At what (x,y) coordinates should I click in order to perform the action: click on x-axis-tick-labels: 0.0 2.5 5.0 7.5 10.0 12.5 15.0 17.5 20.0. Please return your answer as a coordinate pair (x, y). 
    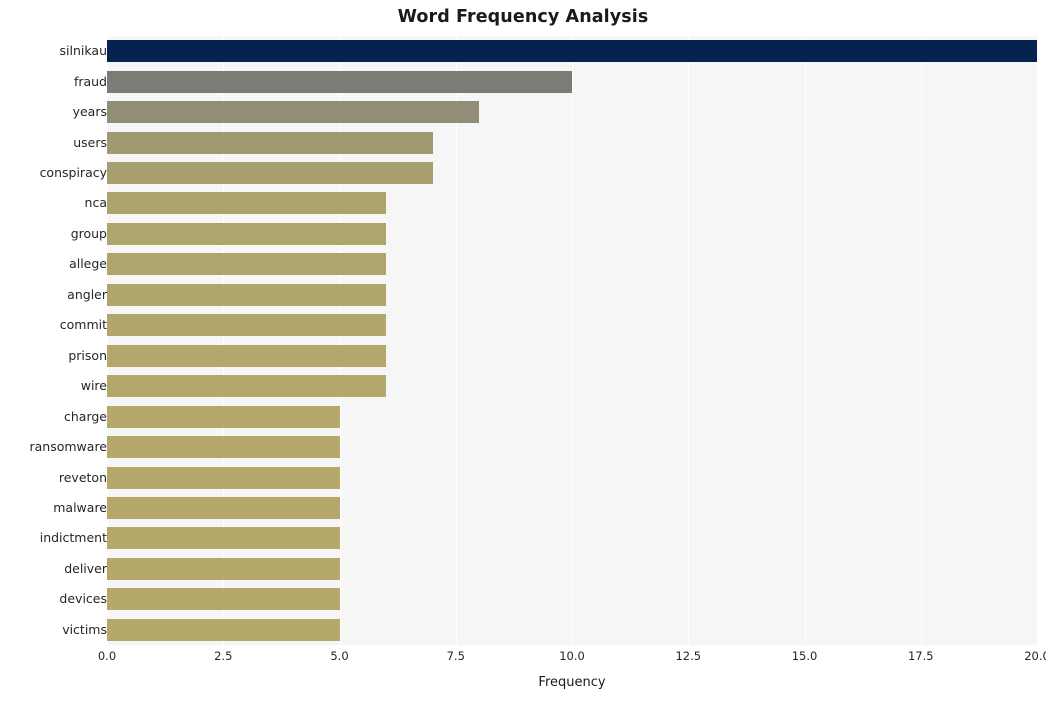
    Looking at the image, I should click on (572, 659).